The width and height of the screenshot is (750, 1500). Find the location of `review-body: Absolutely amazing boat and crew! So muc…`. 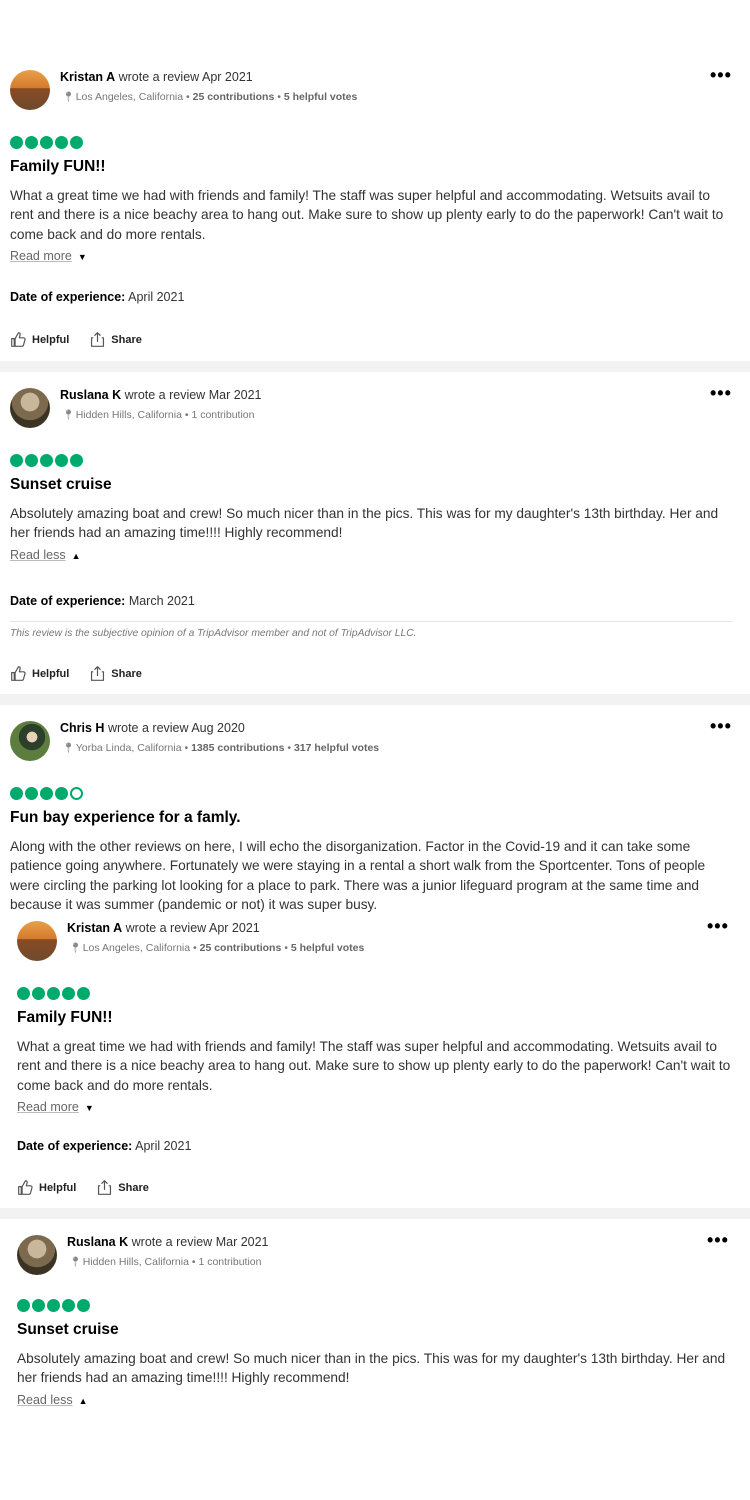

review-body: Absolutely amazing boat and crew! So muc… is located at coordinates (364, 523).